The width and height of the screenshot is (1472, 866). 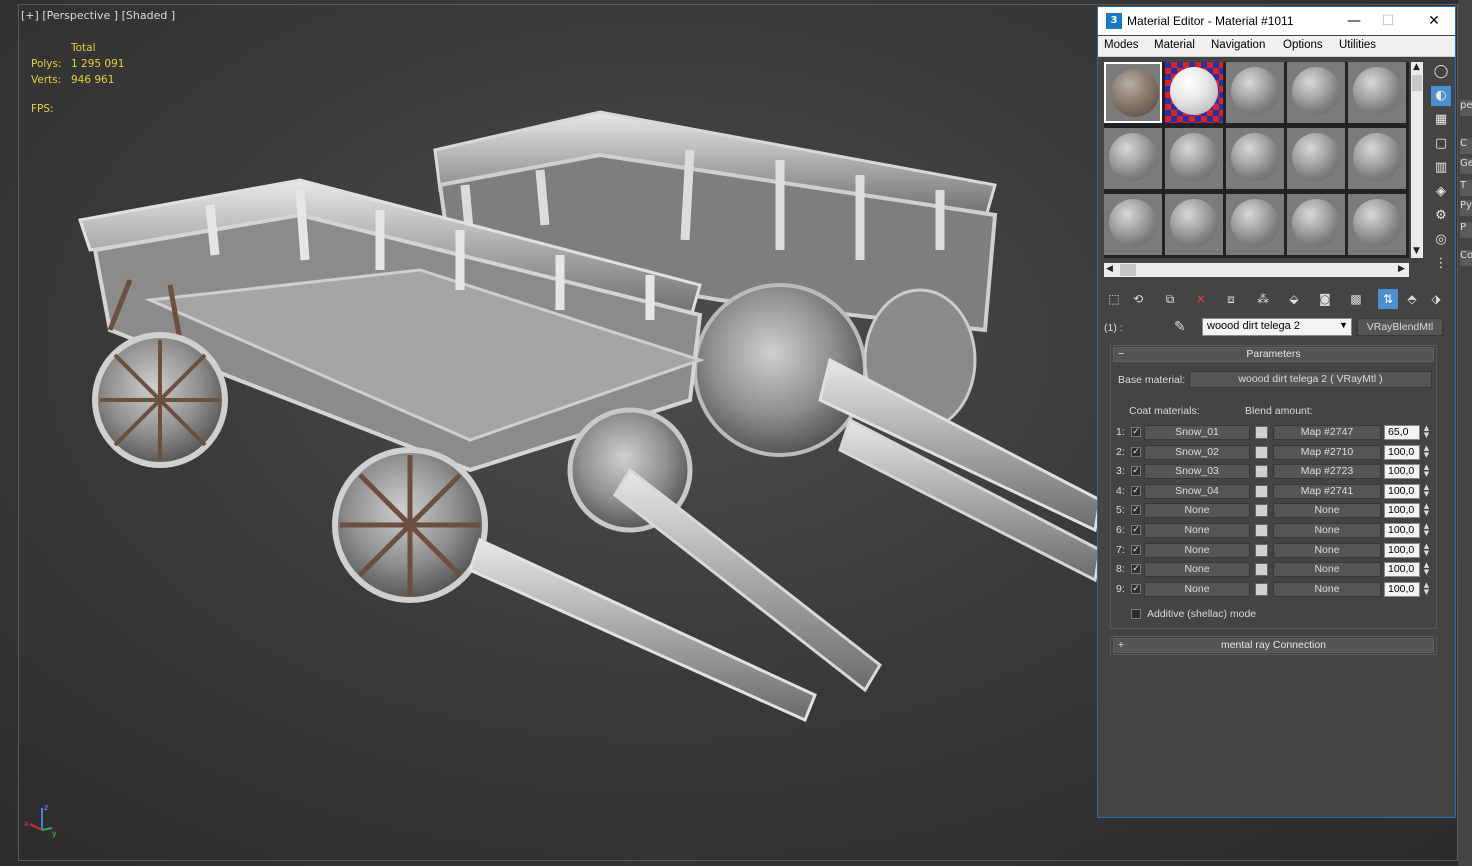 I want to click on put-to-library-icon: ⬙, so click(x=1294, y=299).